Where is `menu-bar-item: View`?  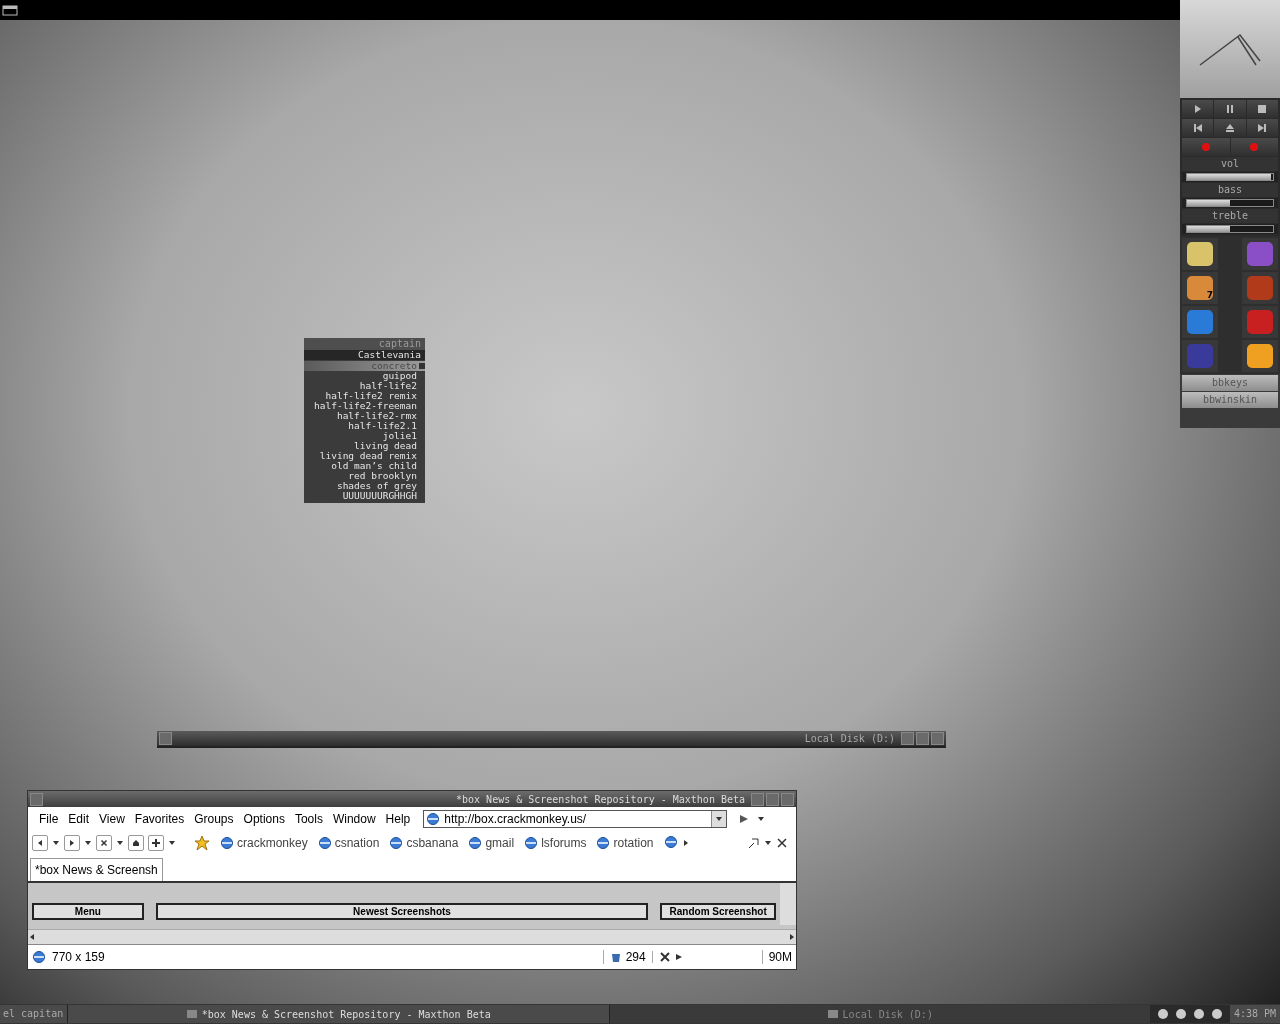
menu-bar-item: View is located at coordinates (112, 819).